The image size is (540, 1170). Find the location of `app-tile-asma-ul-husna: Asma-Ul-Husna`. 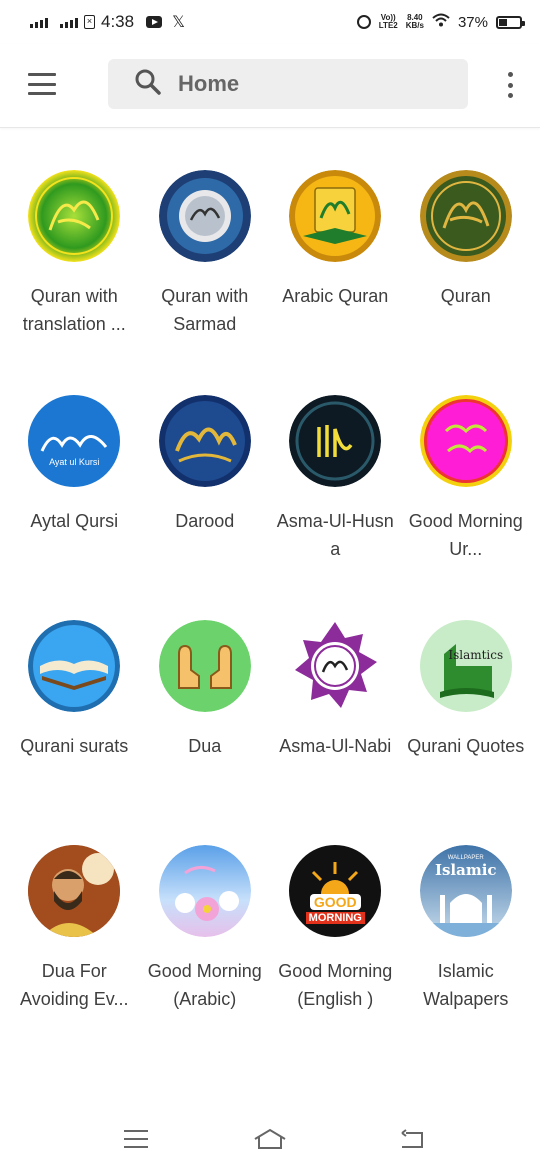

app-tile-asma-ul-husna: Asma-Ul-Husna is located at coordinates (335, 507).